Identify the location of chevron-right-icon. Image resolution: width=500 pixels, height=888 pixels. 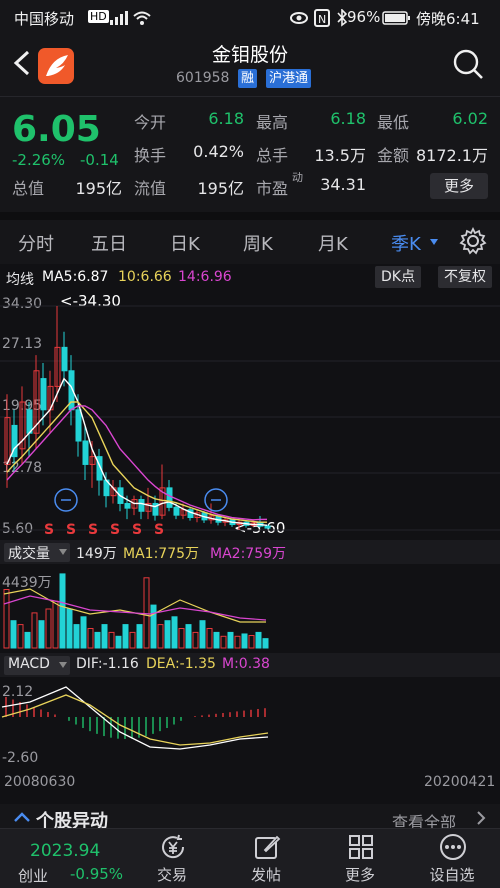
(481, 818).